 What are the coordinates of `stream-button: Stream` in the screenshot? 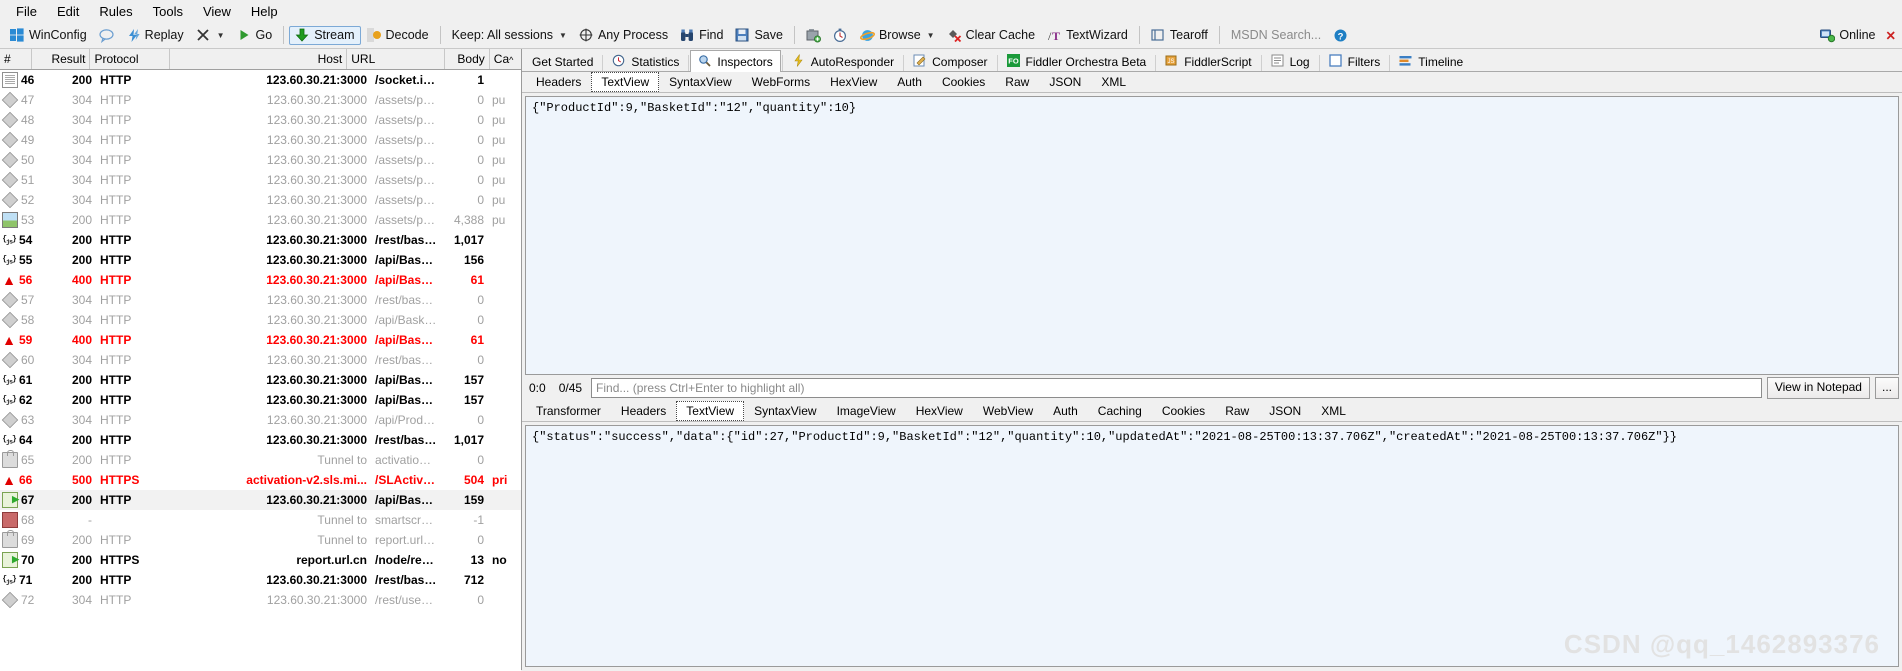 It's located at (325, 35).